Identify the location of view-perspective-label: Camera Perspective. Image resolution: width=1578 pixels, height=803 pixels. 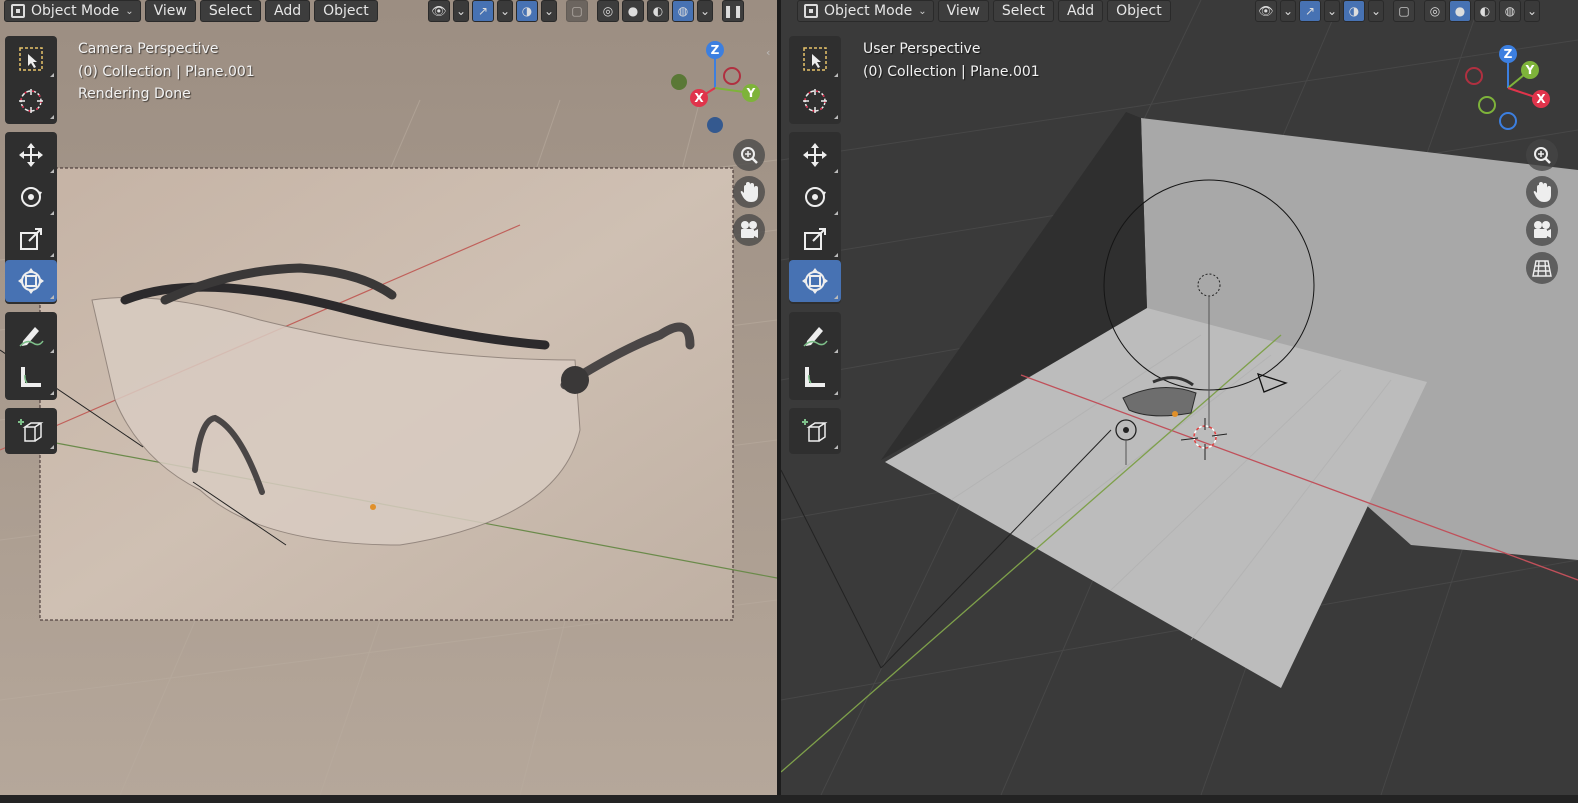
(148, 49).